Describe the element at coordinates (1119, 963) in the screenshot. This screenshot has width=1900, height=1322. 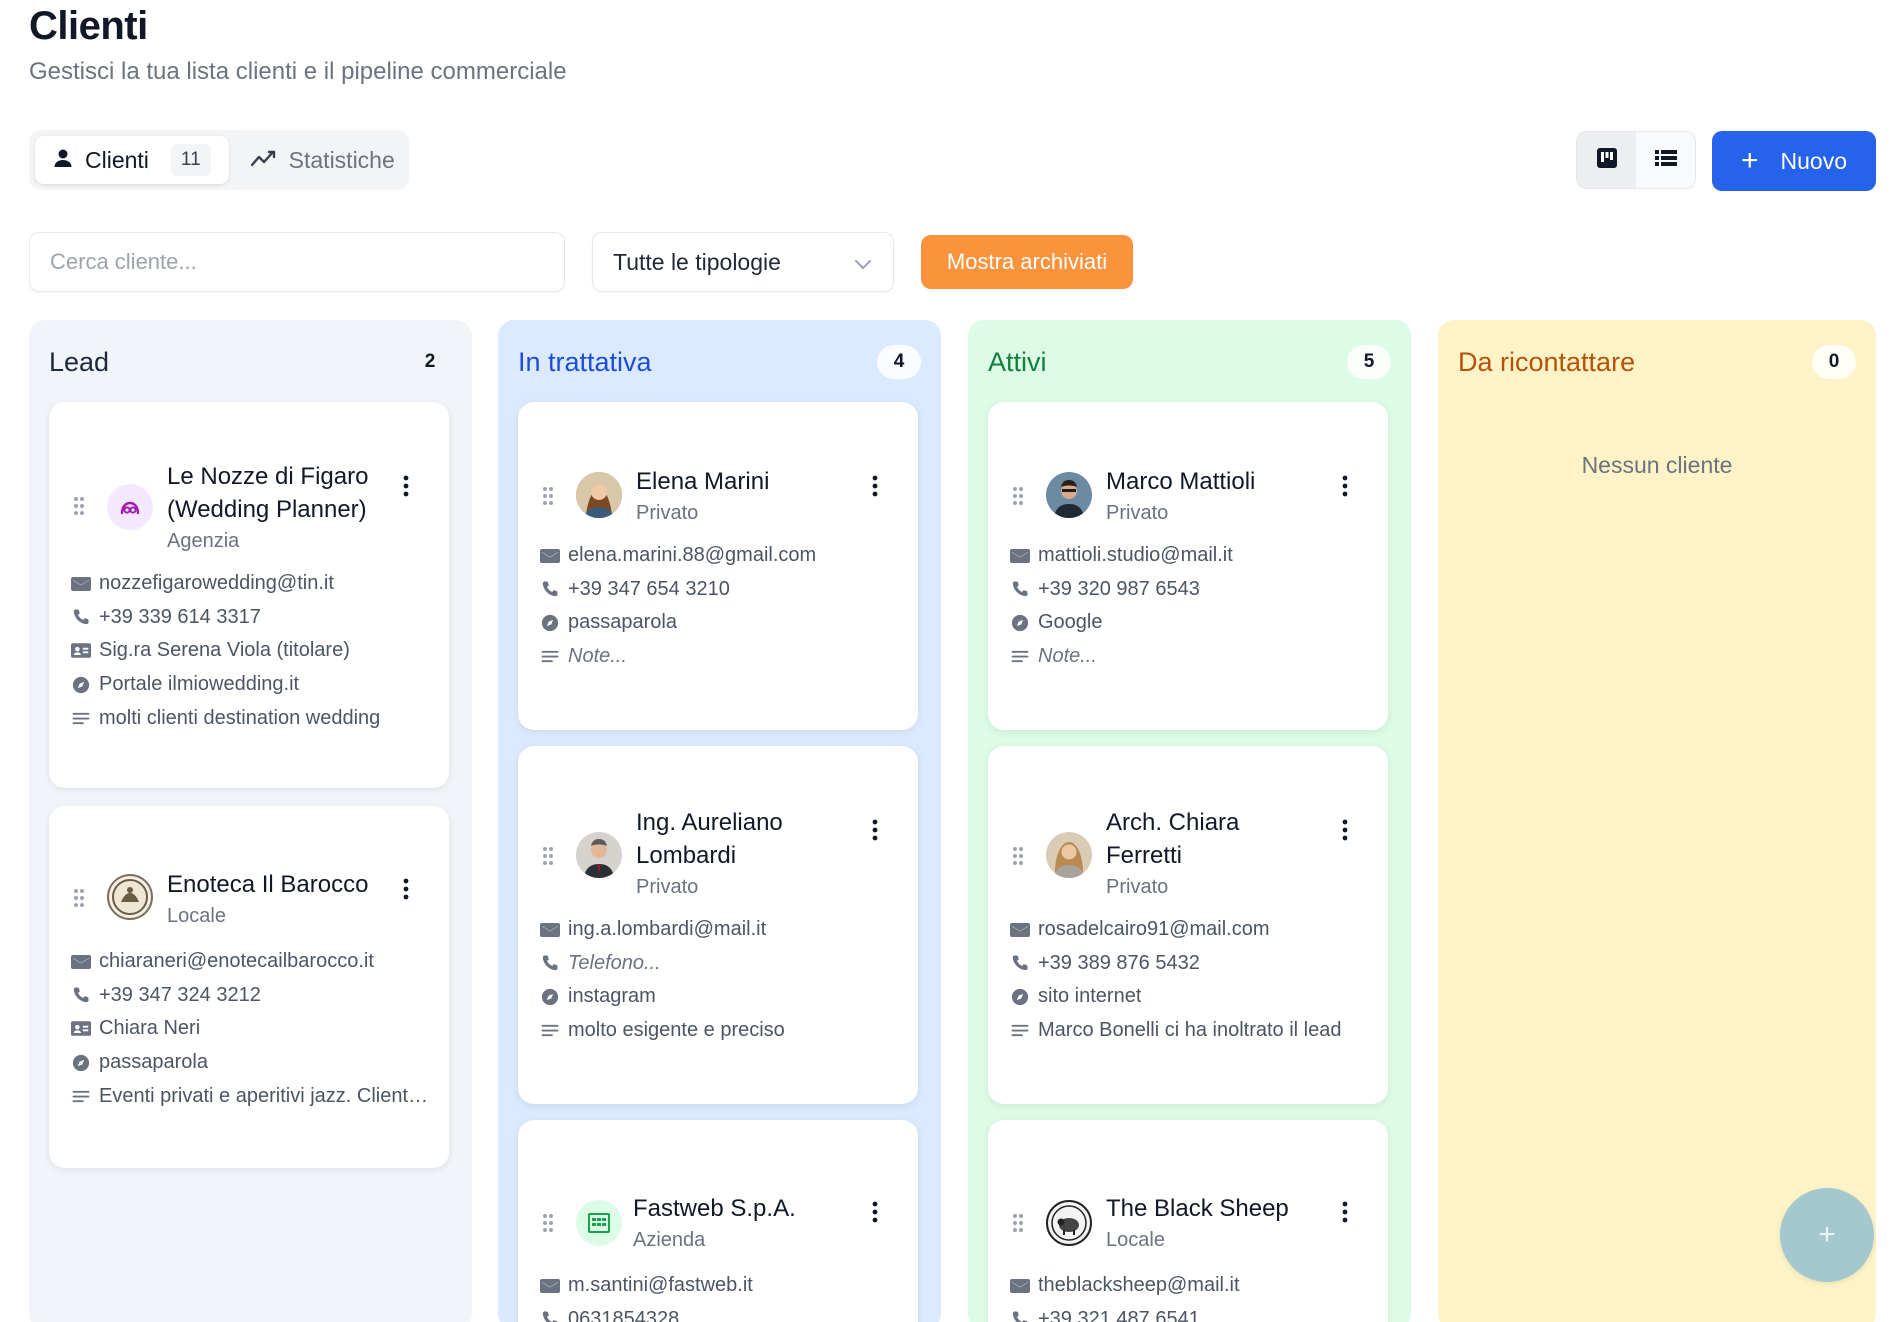
I see `client-phone: +39 389 876 5432` at that location.